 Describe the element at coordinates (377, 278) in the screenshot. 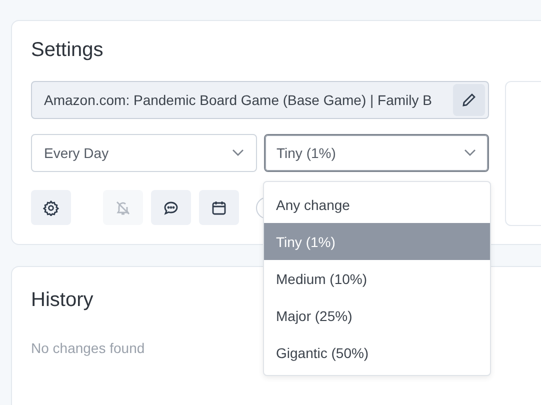

I see `dropdown-option: Medium (10%)` at that location.